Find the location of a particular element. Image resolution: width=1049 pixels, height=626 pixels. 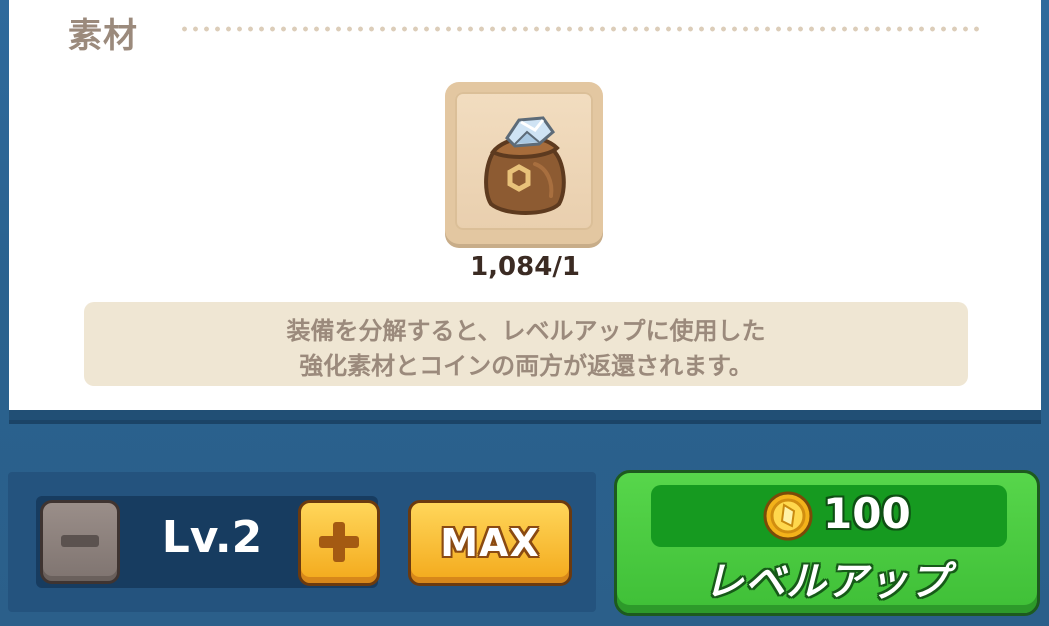

cost-value: 100 is located at coordinates (867, 513).